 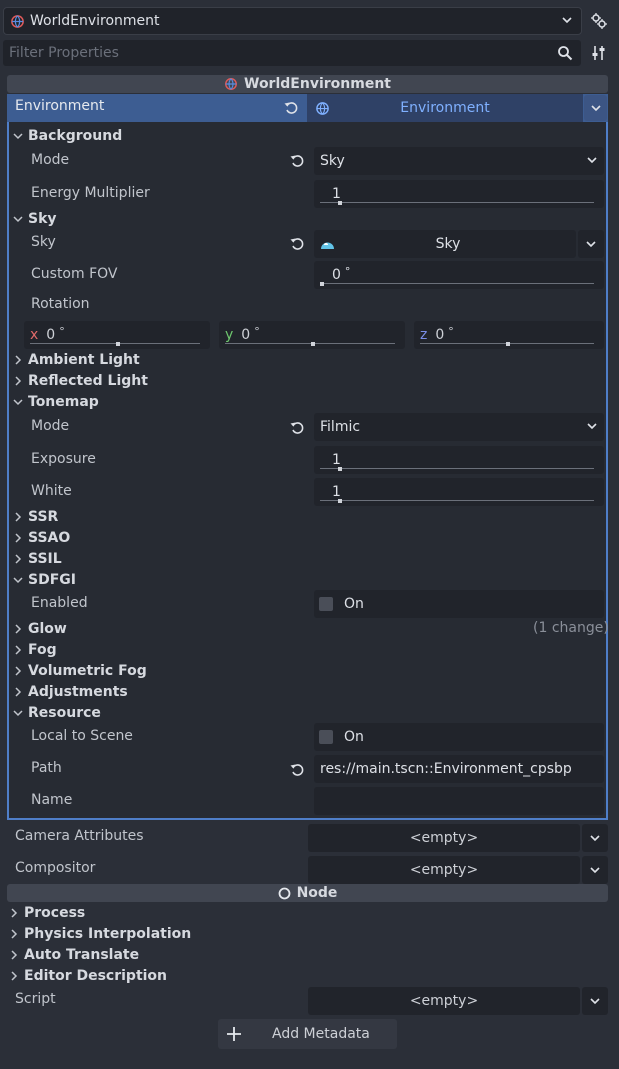 What do you see at coordinates (84, 359) in the screenshot?
I see `section-ambient-light-label: Ambient Light` at bounding box center [84, 359].